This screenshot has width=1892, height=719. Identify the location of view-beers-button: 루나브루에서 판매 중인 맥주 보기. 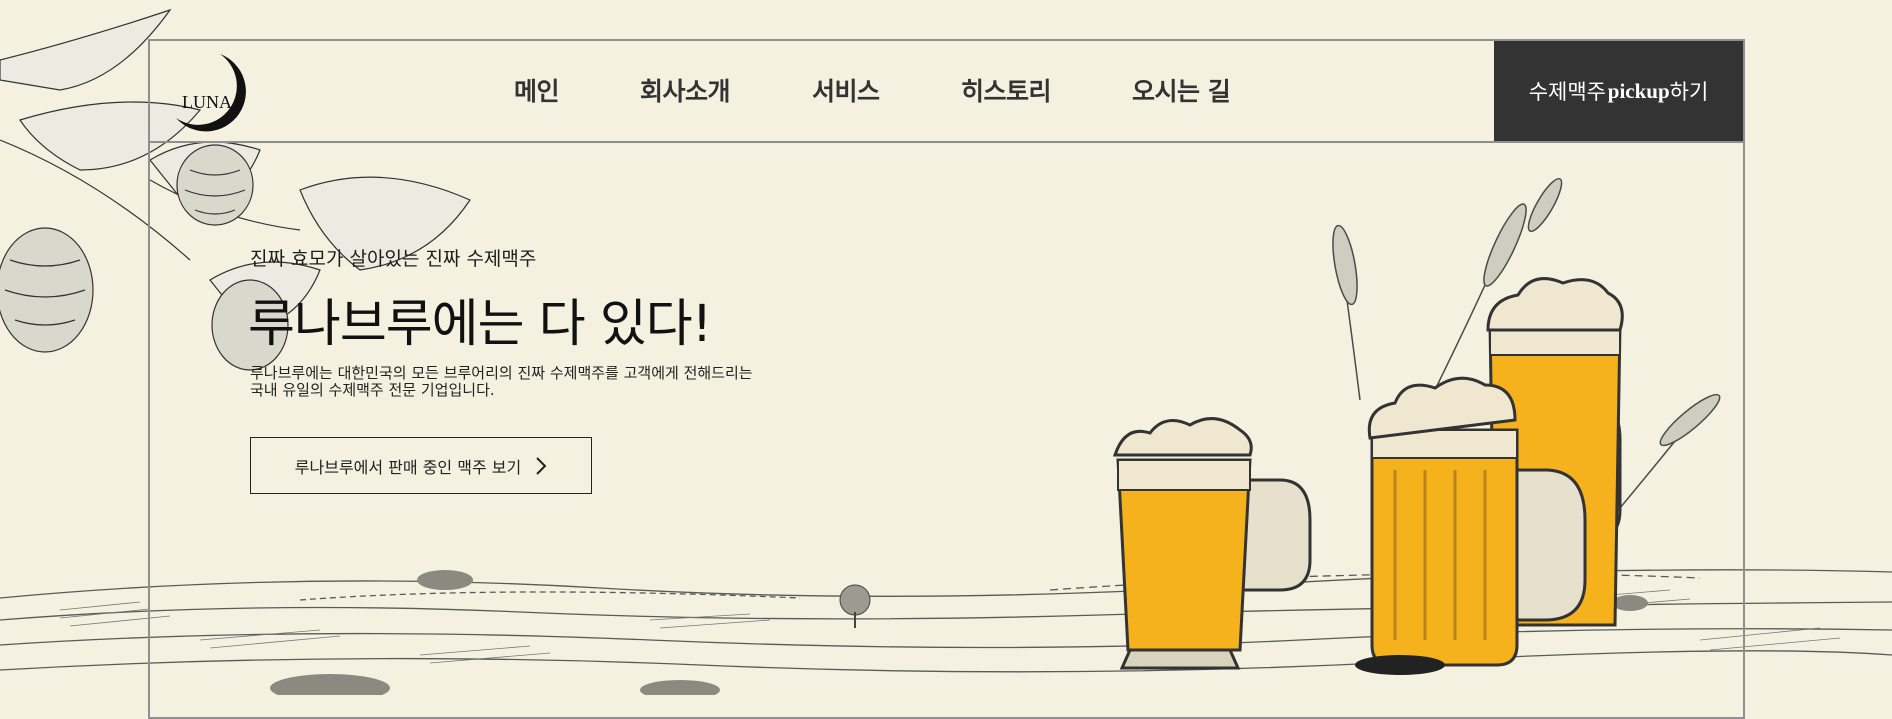
(421, 465).